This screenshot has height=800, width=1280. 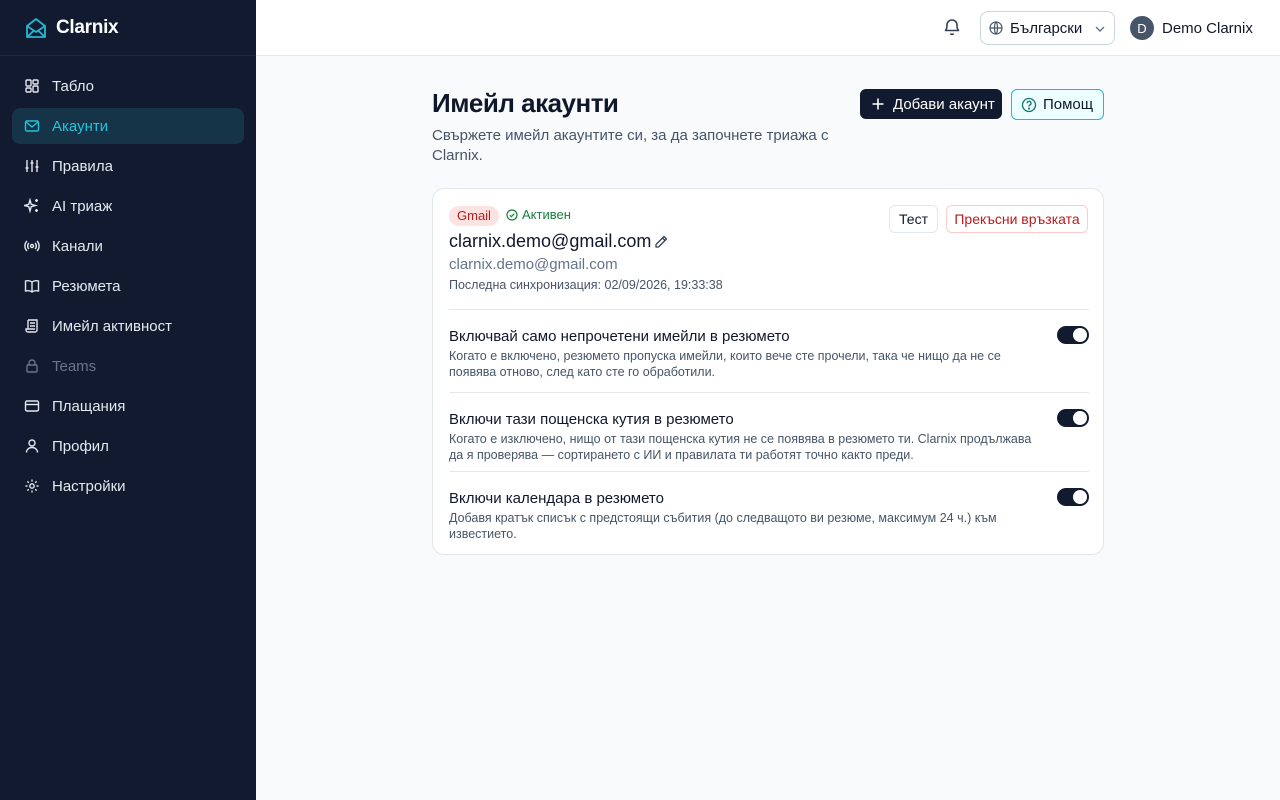 What do you see at coordinates (878, 104) in the screenshot?
I see `plus-icon` at bounding box center [878, 104].